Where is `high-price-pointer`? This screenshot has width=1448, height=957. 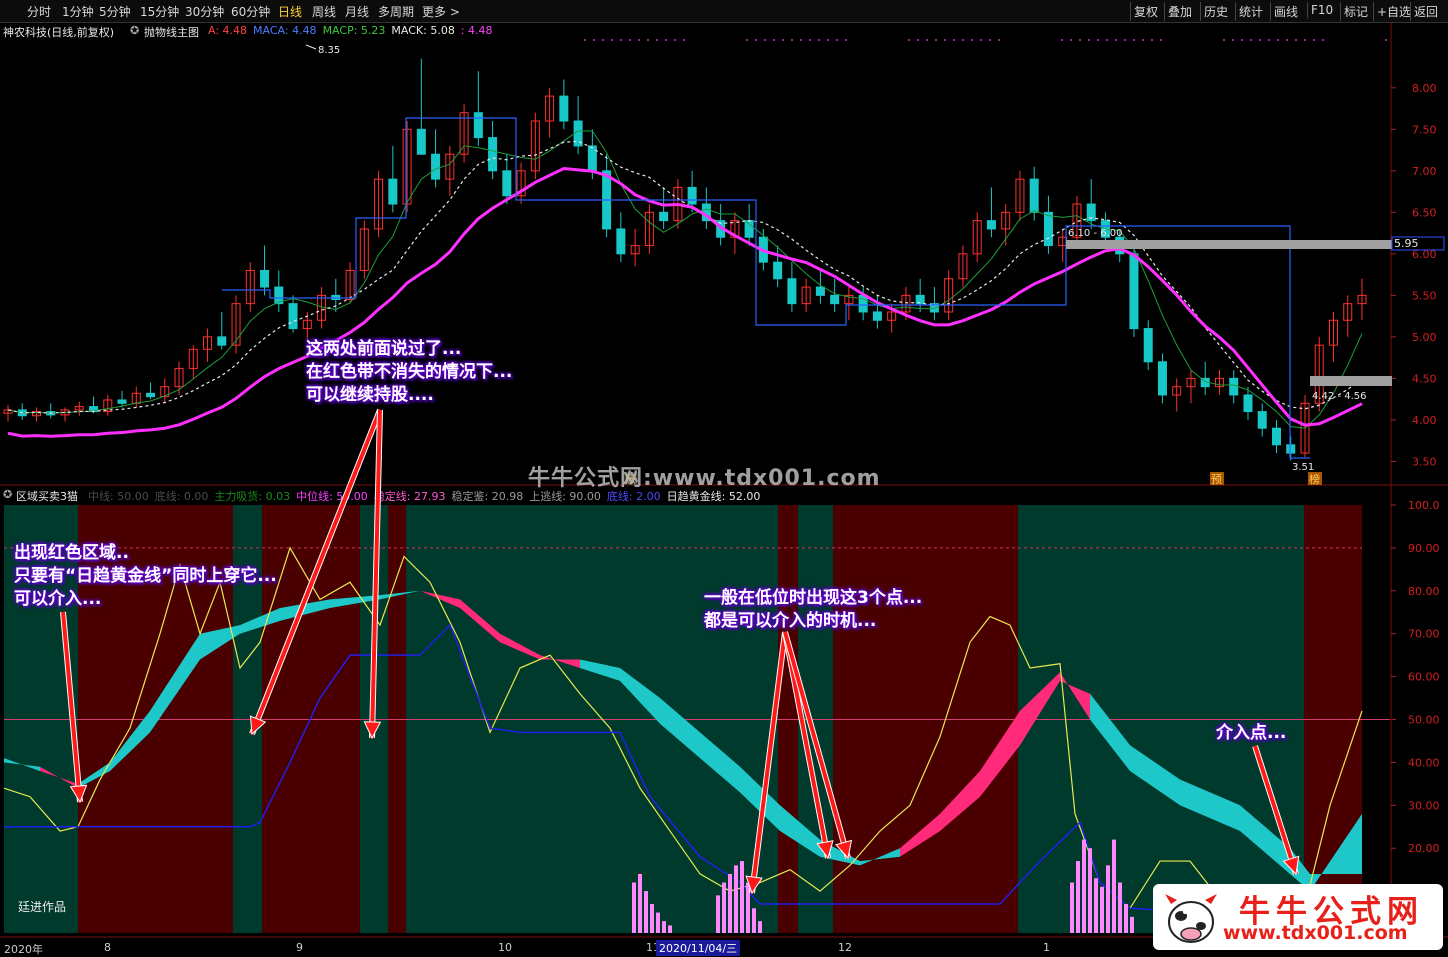 high-price-pointer is located at coordinates (311, 47).